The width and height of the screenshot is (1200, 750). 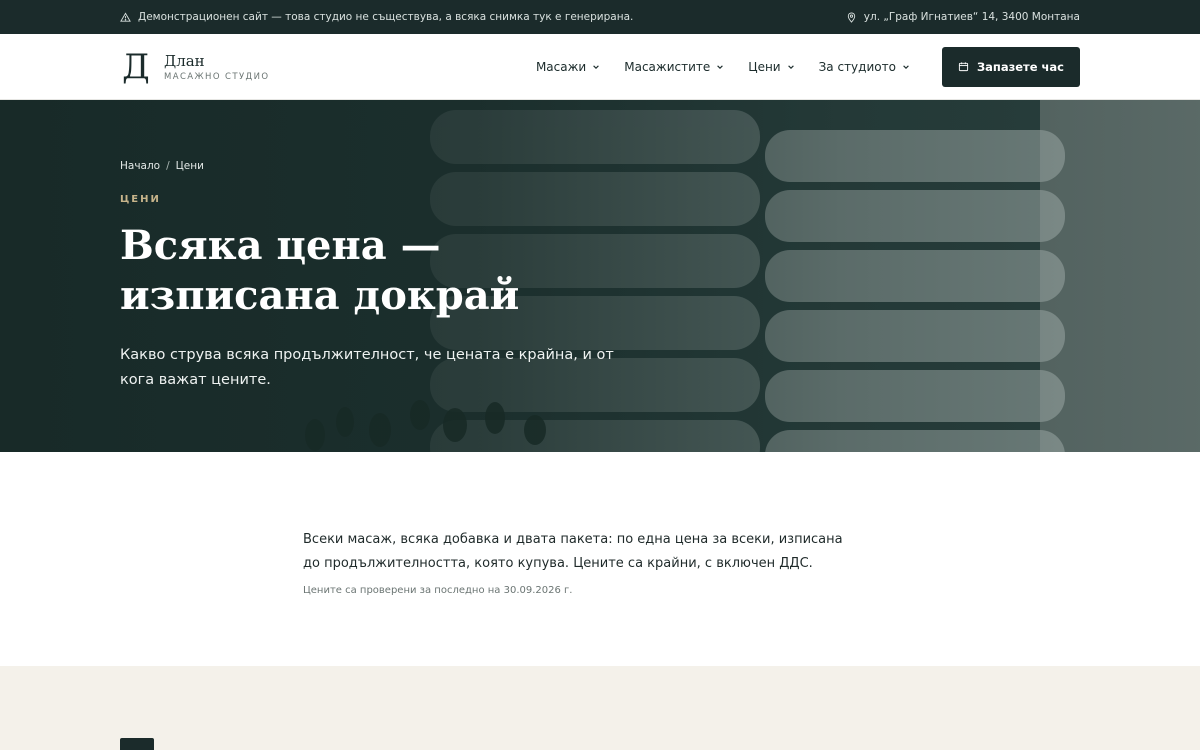 What do you see at coordinates (857, 66) in the screenshot?
I see `nav-item-label: За студиото` at bounding box center [857, 66].